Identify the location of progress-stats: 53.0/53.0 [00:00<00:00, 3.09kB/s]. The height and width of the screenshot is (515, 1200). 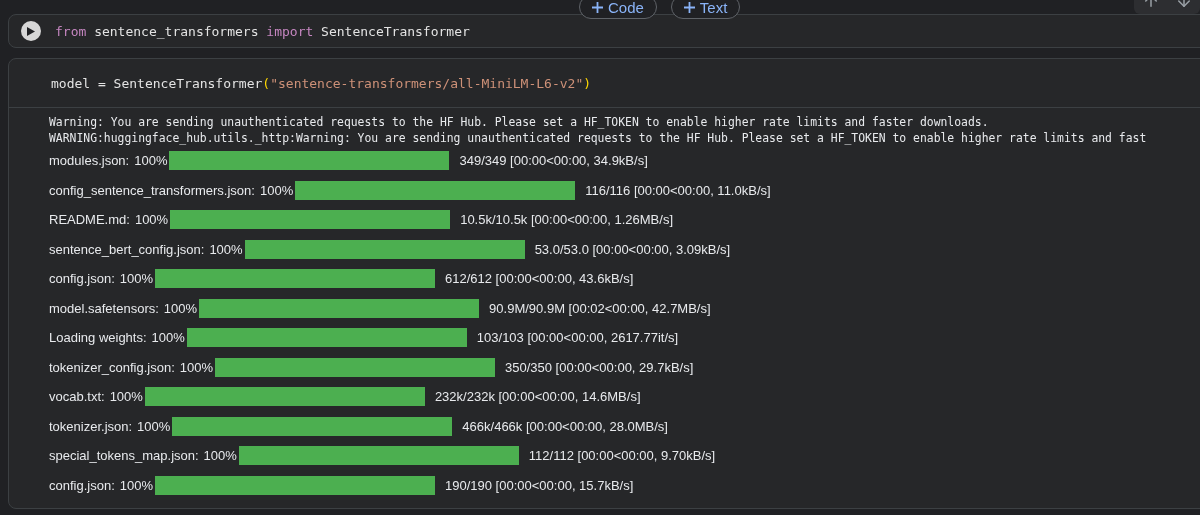
(632, 249).